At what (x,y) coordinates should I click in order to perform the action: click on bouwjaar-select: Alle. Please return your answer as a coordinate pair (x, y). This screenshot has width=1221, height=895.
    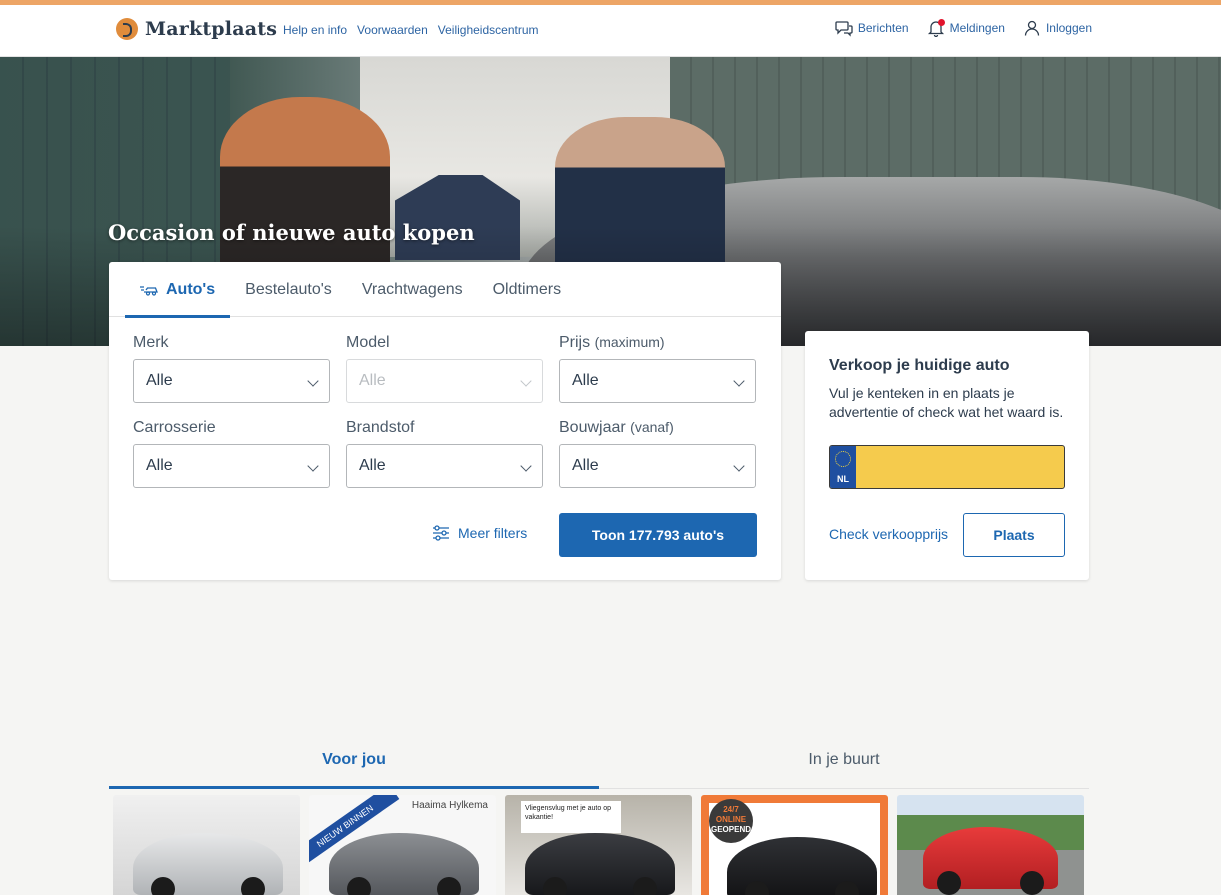
    Looking at the image, I should click on (657, 466).